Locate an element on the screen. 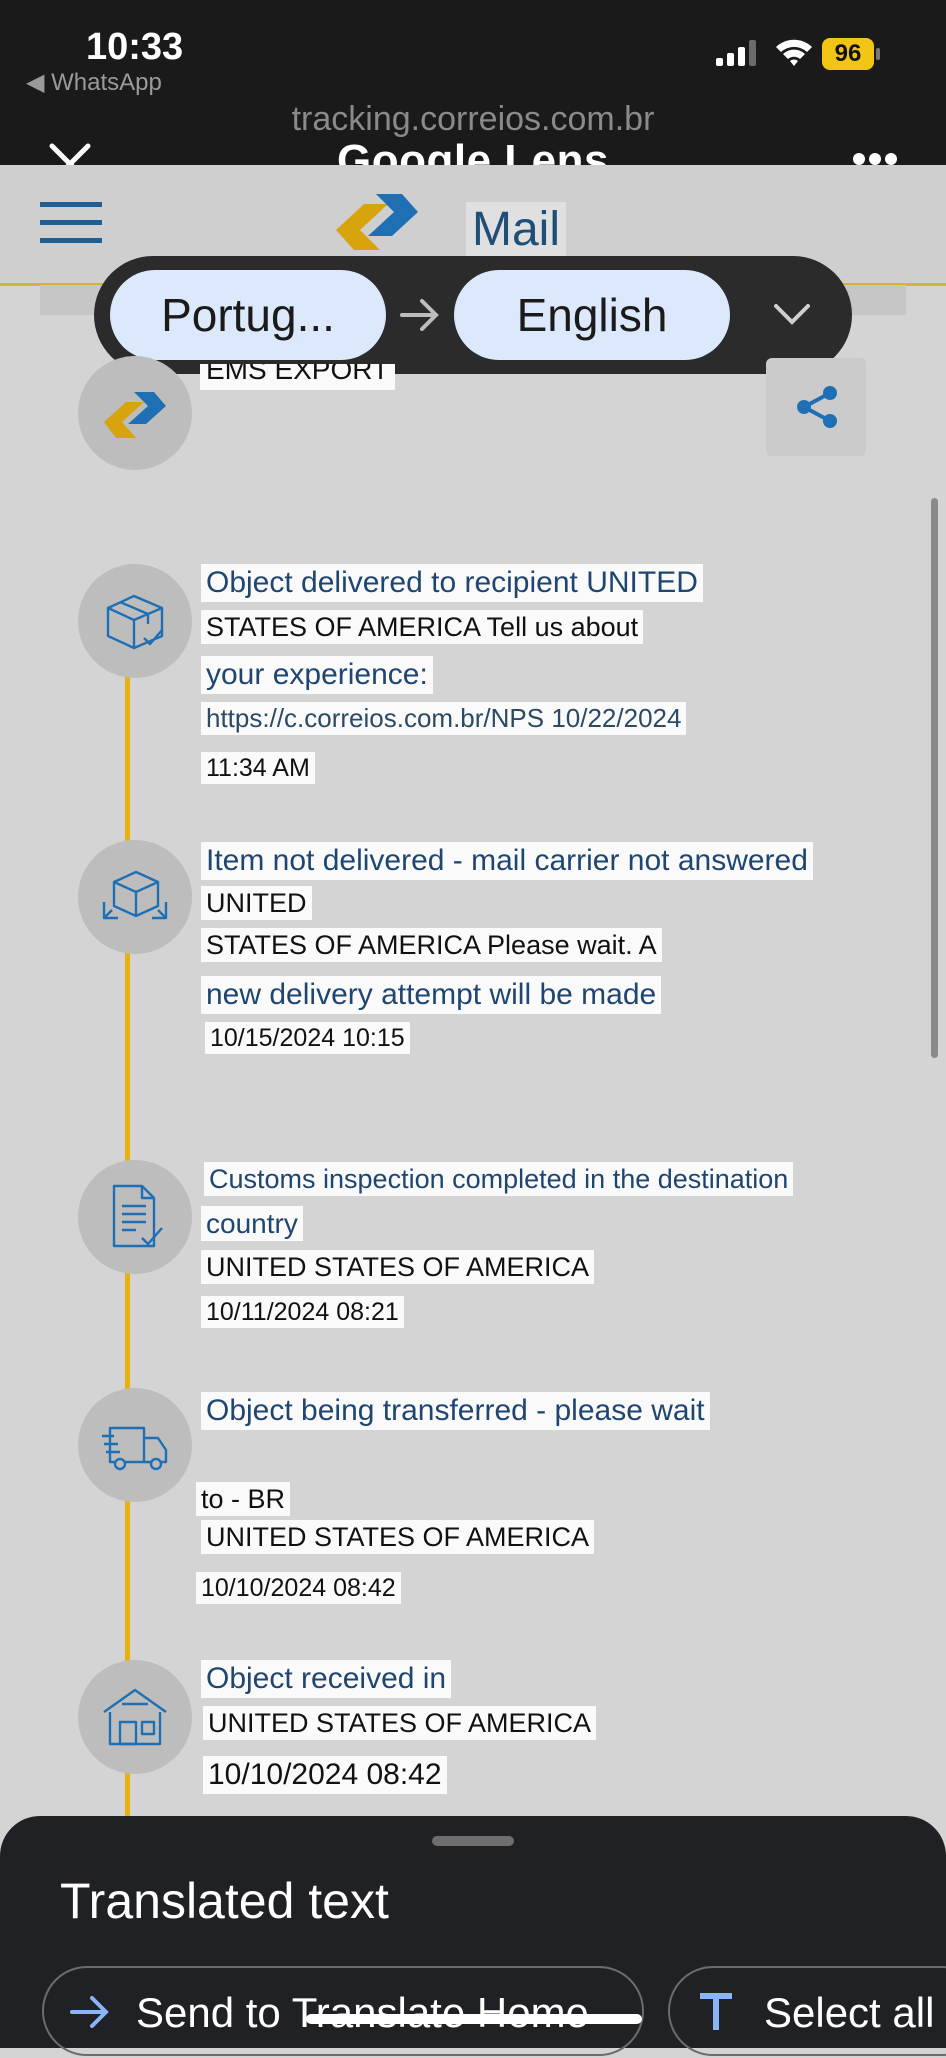 The height and width of the screenshot is (2058, 946). back-to-app-link: ◀ WhatsApp is located at coordinates (94, 82).